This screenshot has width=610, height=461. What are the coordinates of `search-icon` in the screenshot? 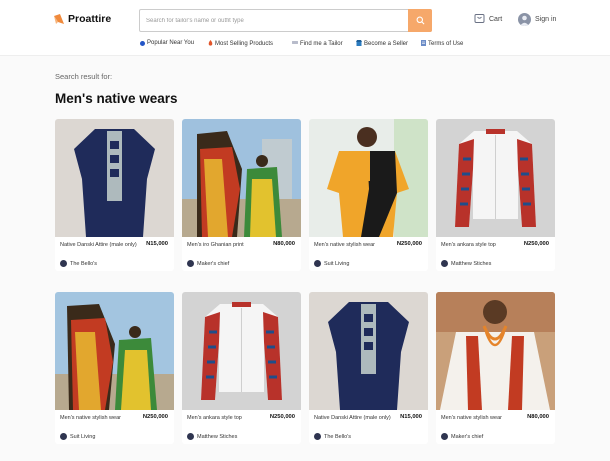 It's located at (420, 21).